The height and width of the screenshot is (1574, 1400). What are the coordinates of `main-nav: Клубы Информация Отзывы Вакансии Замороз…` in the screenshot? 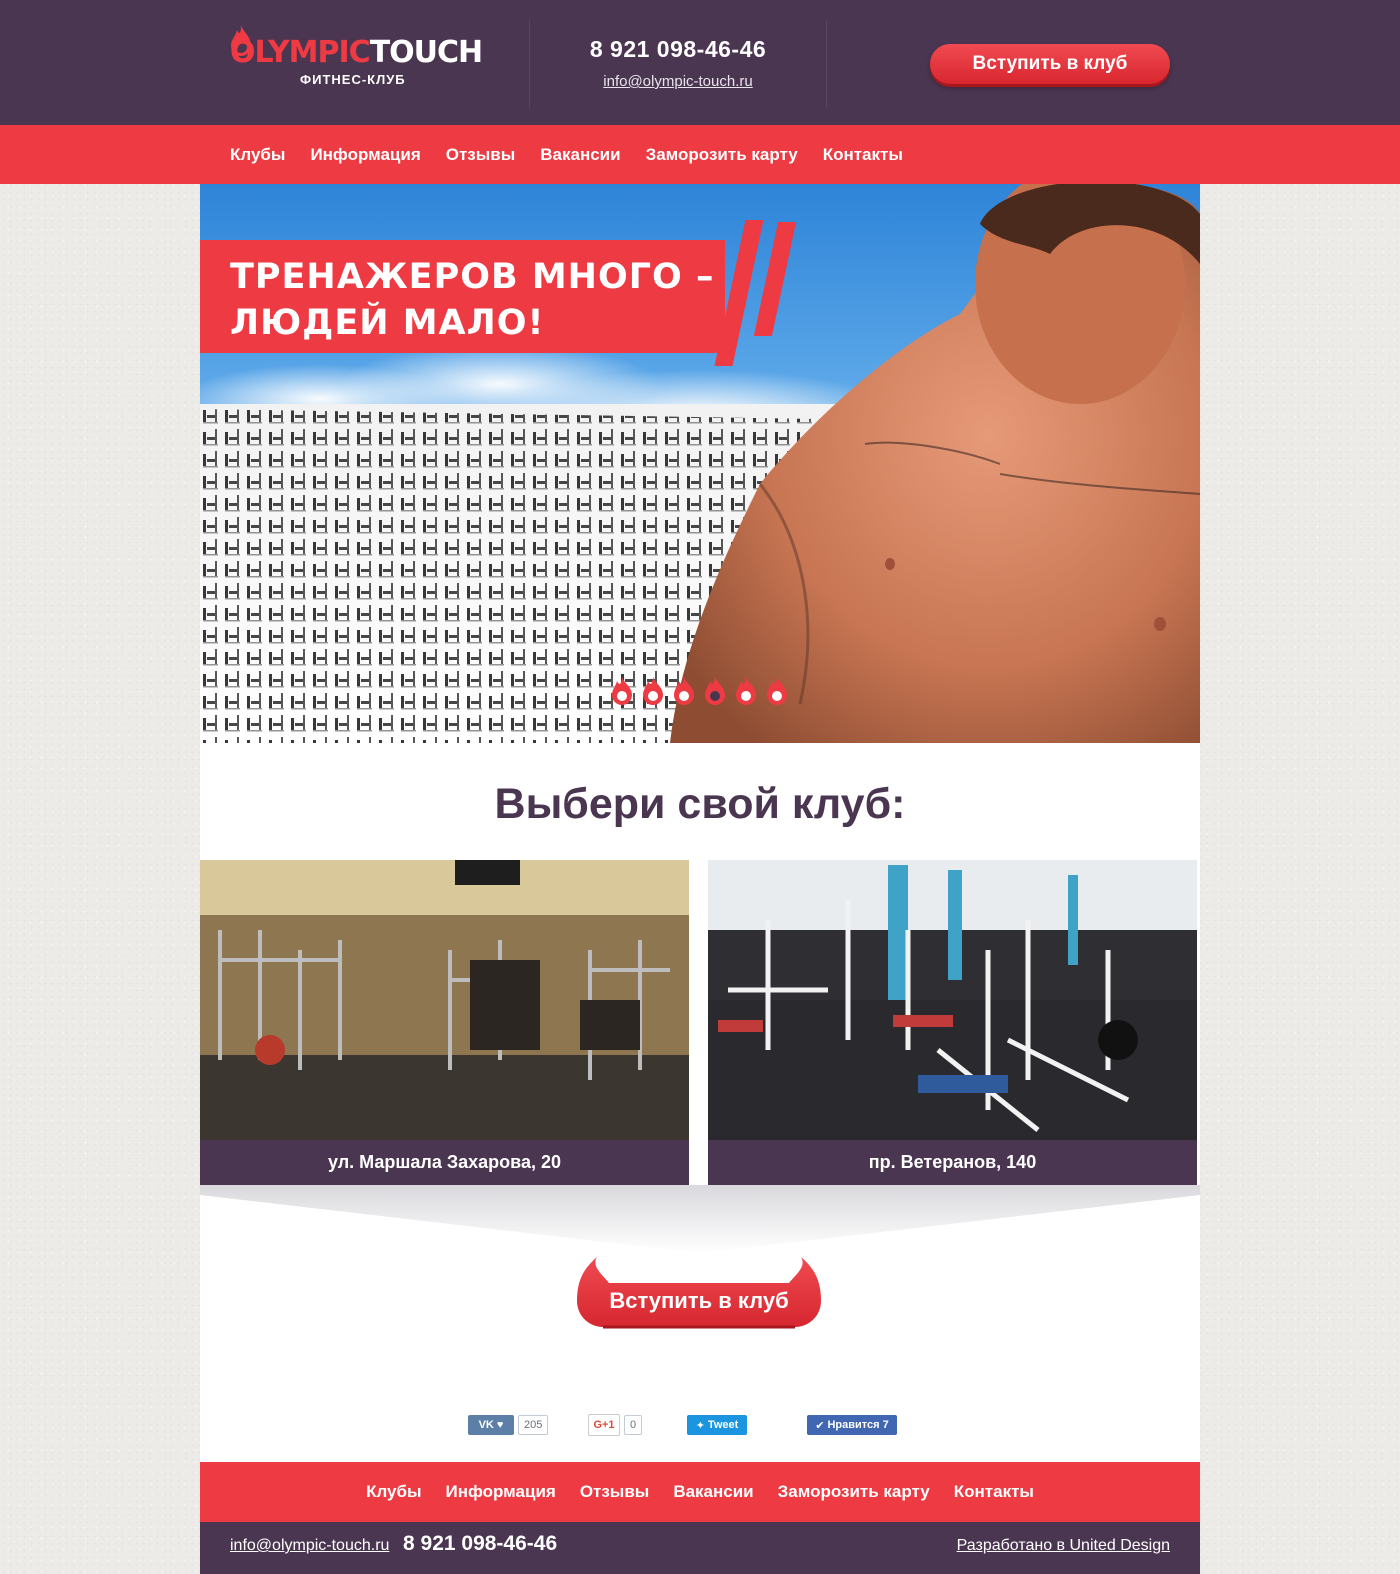 It's located at (700, 154).